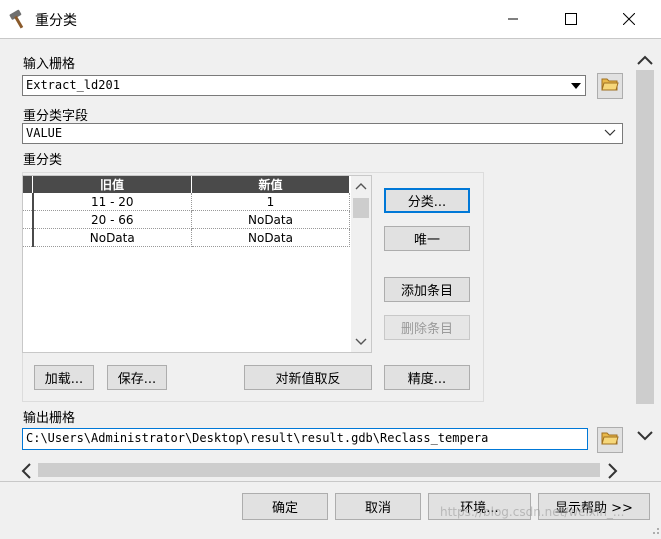  Describe the element at coordinates (112, 219) in the screenshot. I see `cell-old-value: 20 - 66` at that location.